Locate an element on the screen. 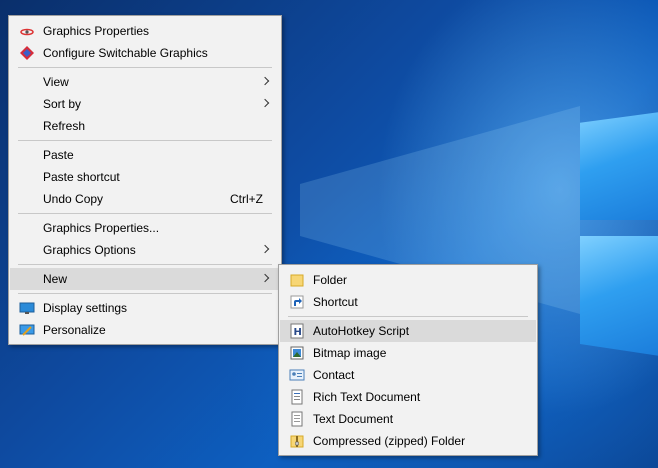 The image size is (658, 468). menu-item-label: Personalize is located at coordinates (74, 330).